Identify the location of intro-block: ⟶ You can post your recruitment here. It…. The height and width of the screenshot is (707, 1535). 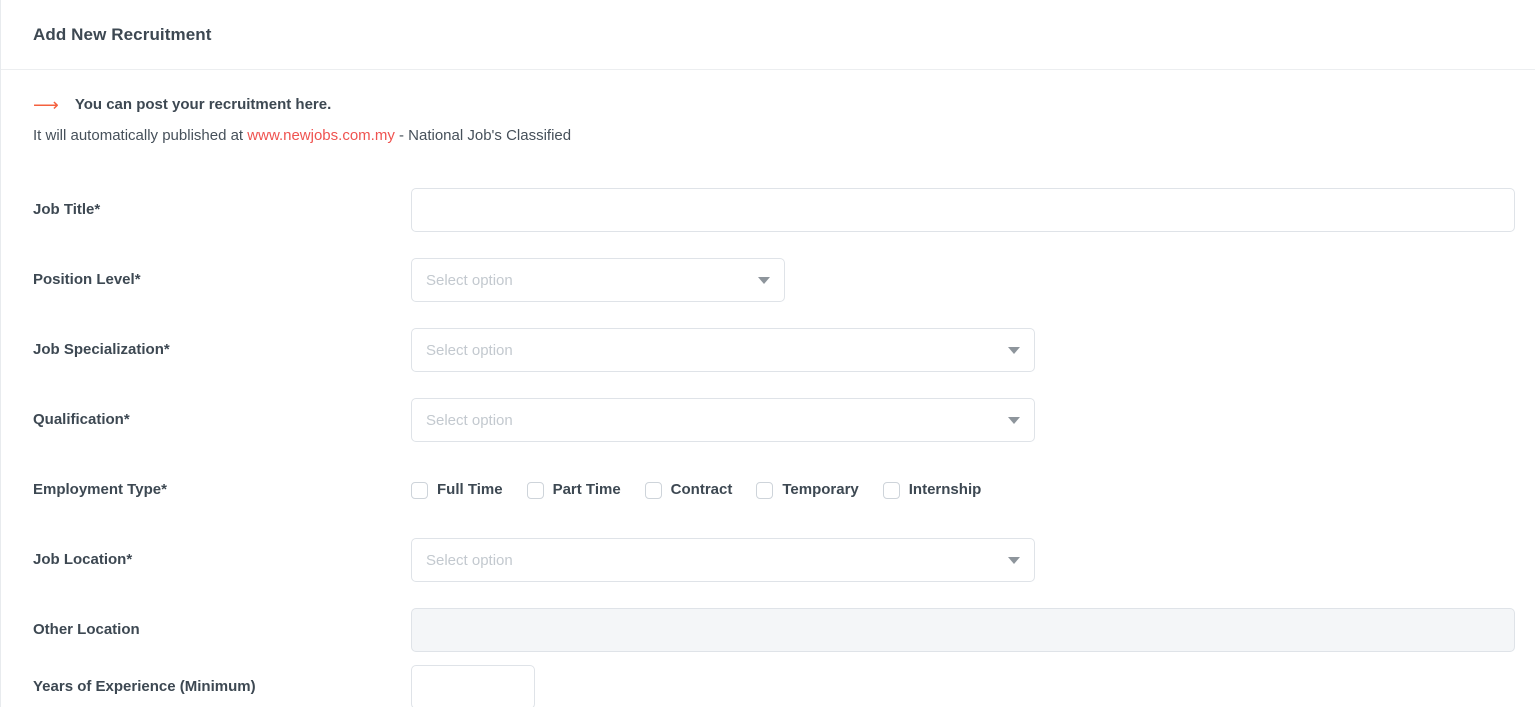
(758, 107).